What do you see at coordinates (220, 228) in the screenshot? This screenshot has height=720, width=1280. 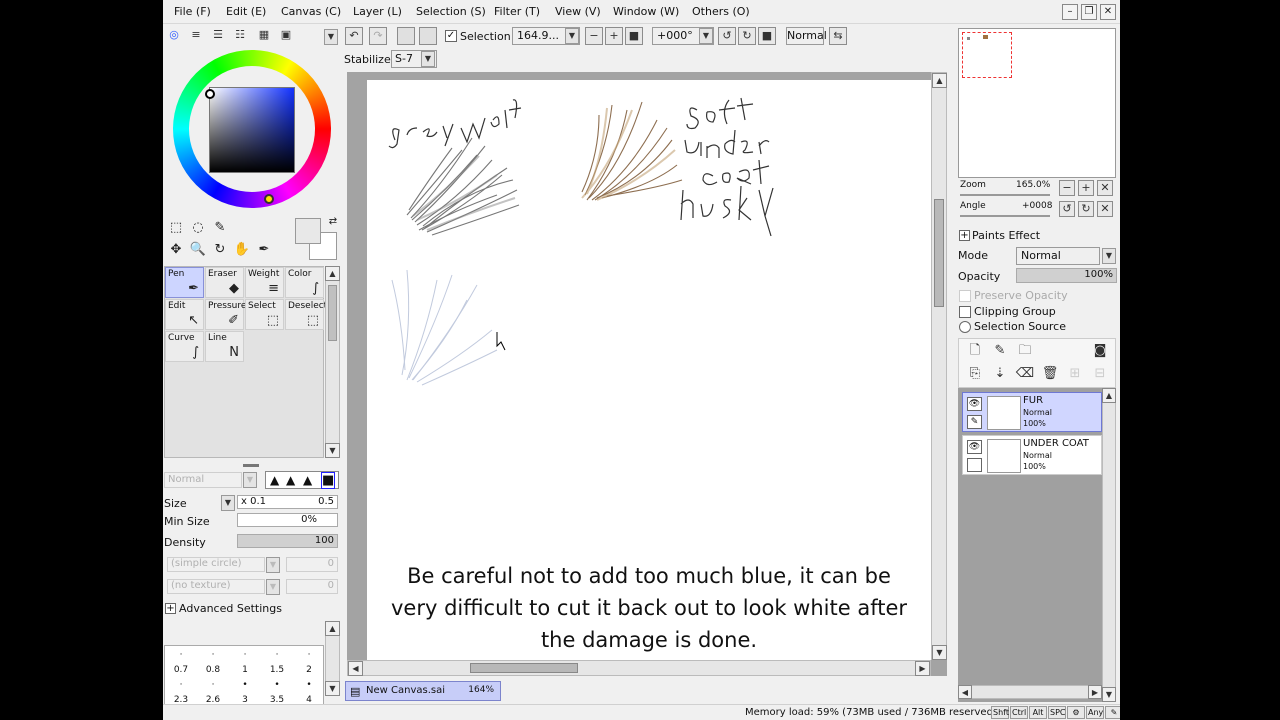 I see `magic-wand-icon: ✎` at bounding box center [220, 228].